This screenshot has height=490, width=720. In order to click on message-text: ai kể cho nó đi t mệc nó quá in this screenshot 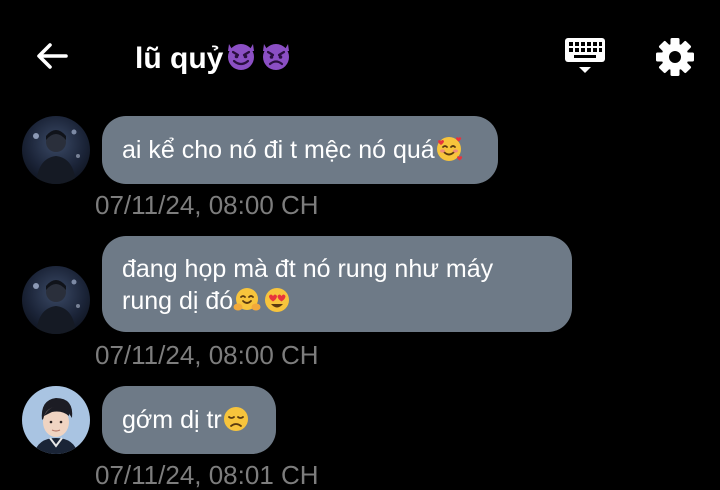, I will do `click(278, 150)`.